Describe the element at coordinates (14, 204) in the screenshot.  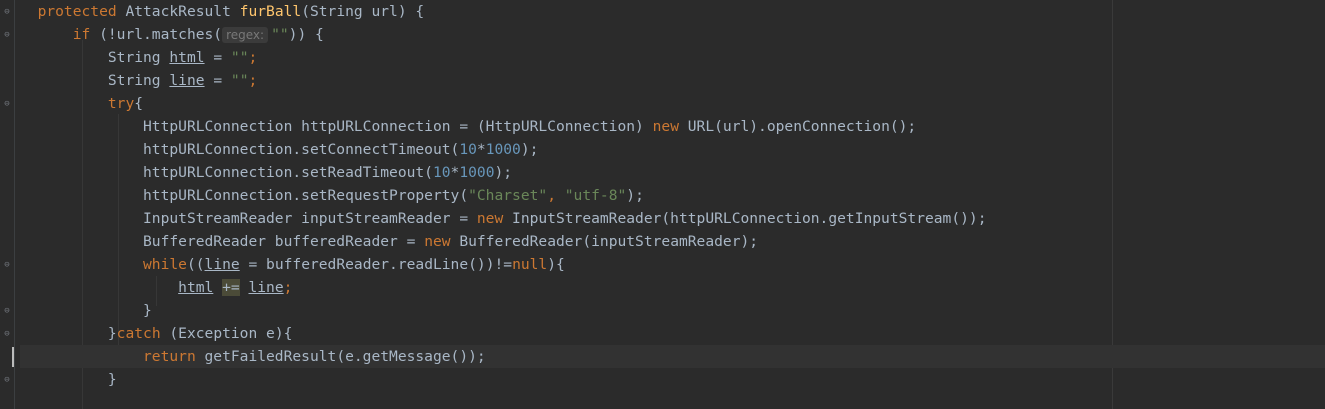
I see `gutter-divider` at that location.